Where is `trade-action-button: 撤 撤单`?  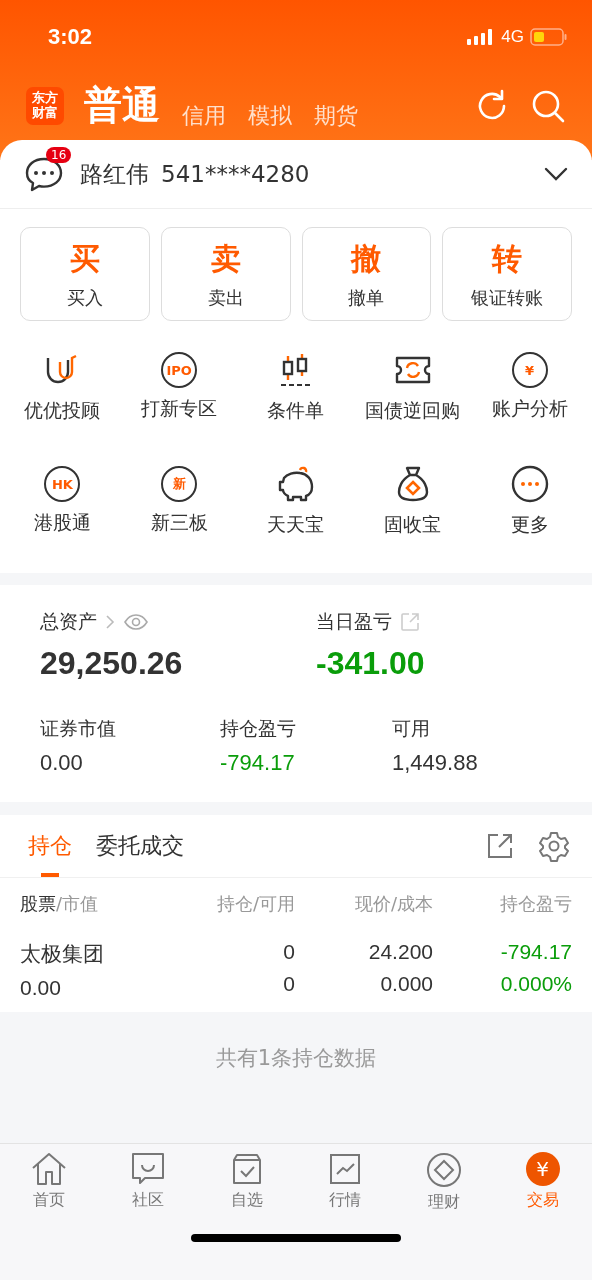
trade-action-button: 撤 撤单 is located at coordinates (366, 274).